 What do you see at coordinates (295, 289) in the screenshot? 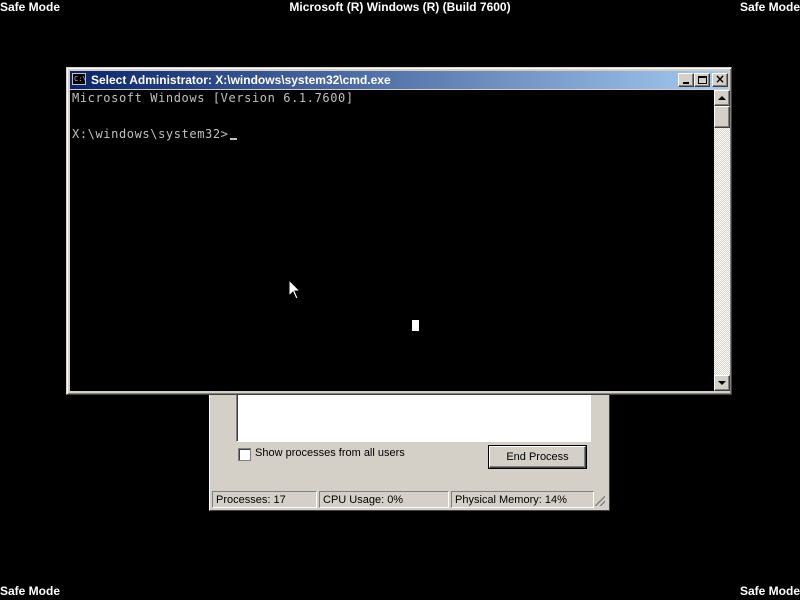
I see `mouse-pointer-icon` at bounding box center [295, 289].